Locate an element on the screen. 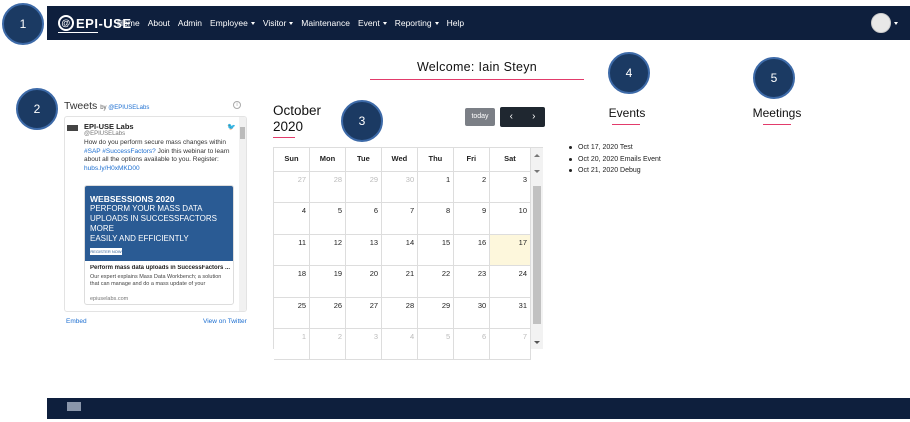 Image resolution: width=910 pixels, height=422 pixels. nav-item-home: Home is located at coordinates (128, 23).